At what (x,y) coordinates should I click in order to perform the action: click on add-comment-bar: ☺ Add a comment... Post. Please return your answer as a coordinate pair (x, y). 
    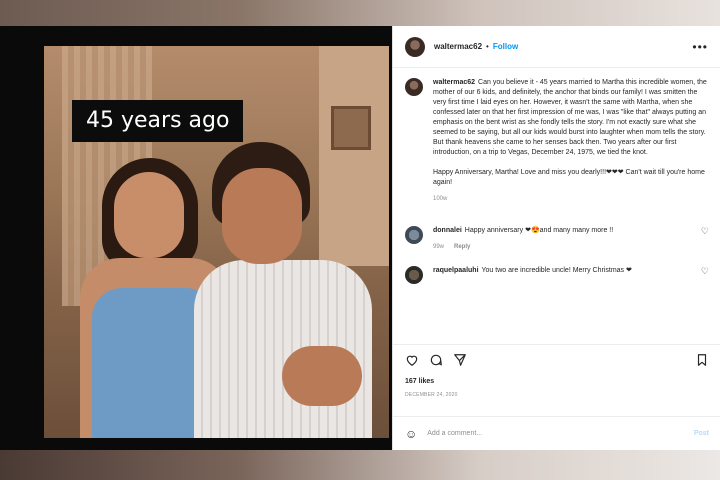
    Looking at the image, I should click on (556, 433).